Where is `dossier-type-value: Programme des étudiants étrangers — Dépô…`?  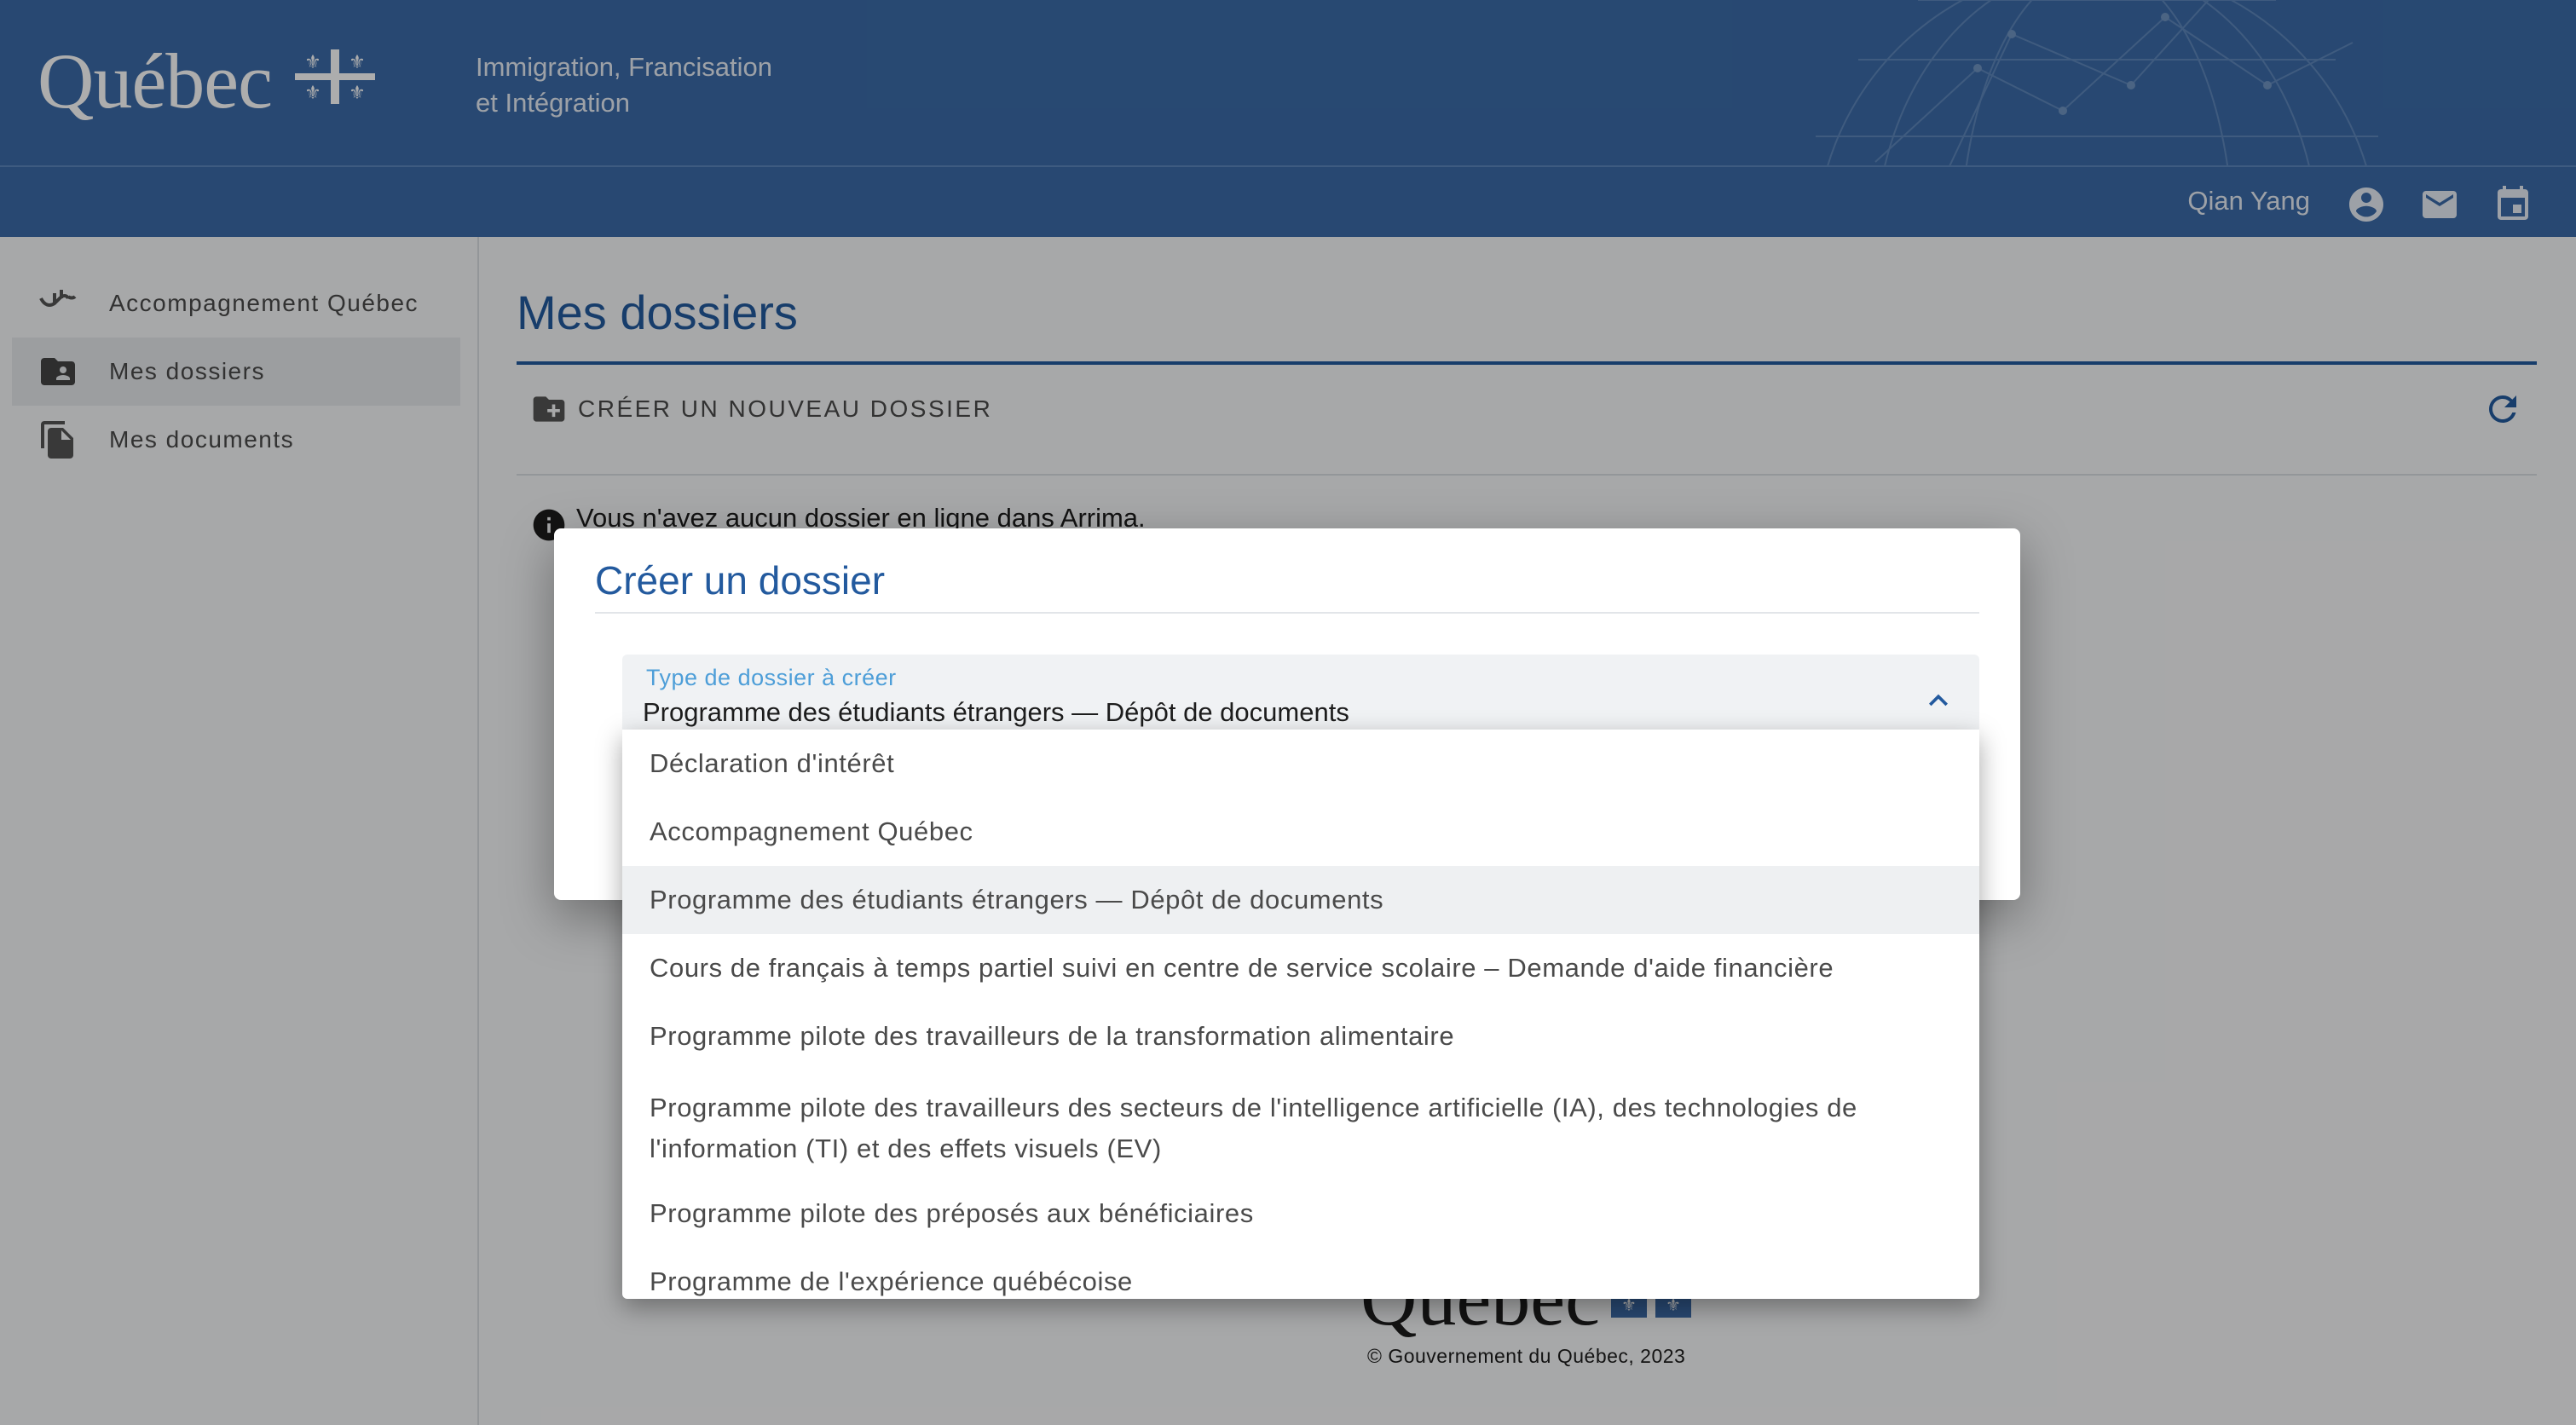
dossier-type-value: Programme des étudiants étrangers — Dépô… is located at coordinates (996, 712).